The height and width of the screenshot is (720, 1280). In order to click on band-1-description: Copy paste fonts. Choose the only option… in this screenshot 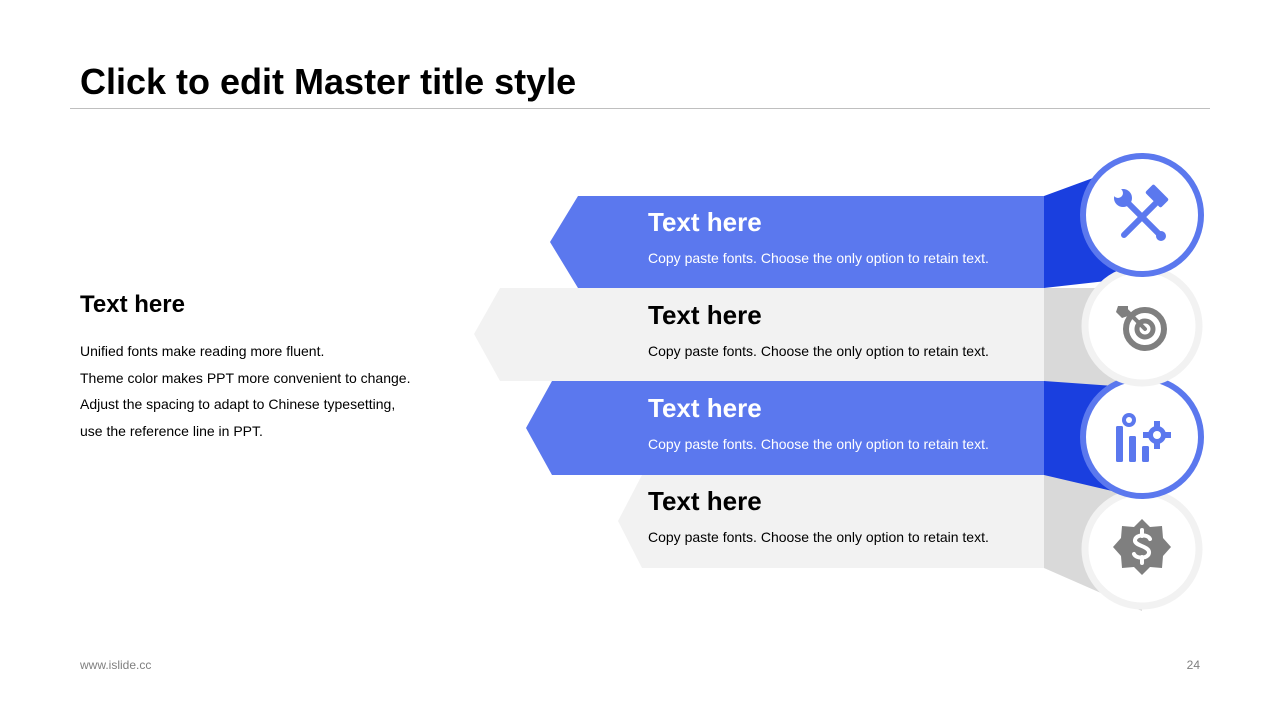, I will do `click(818, 258)`.